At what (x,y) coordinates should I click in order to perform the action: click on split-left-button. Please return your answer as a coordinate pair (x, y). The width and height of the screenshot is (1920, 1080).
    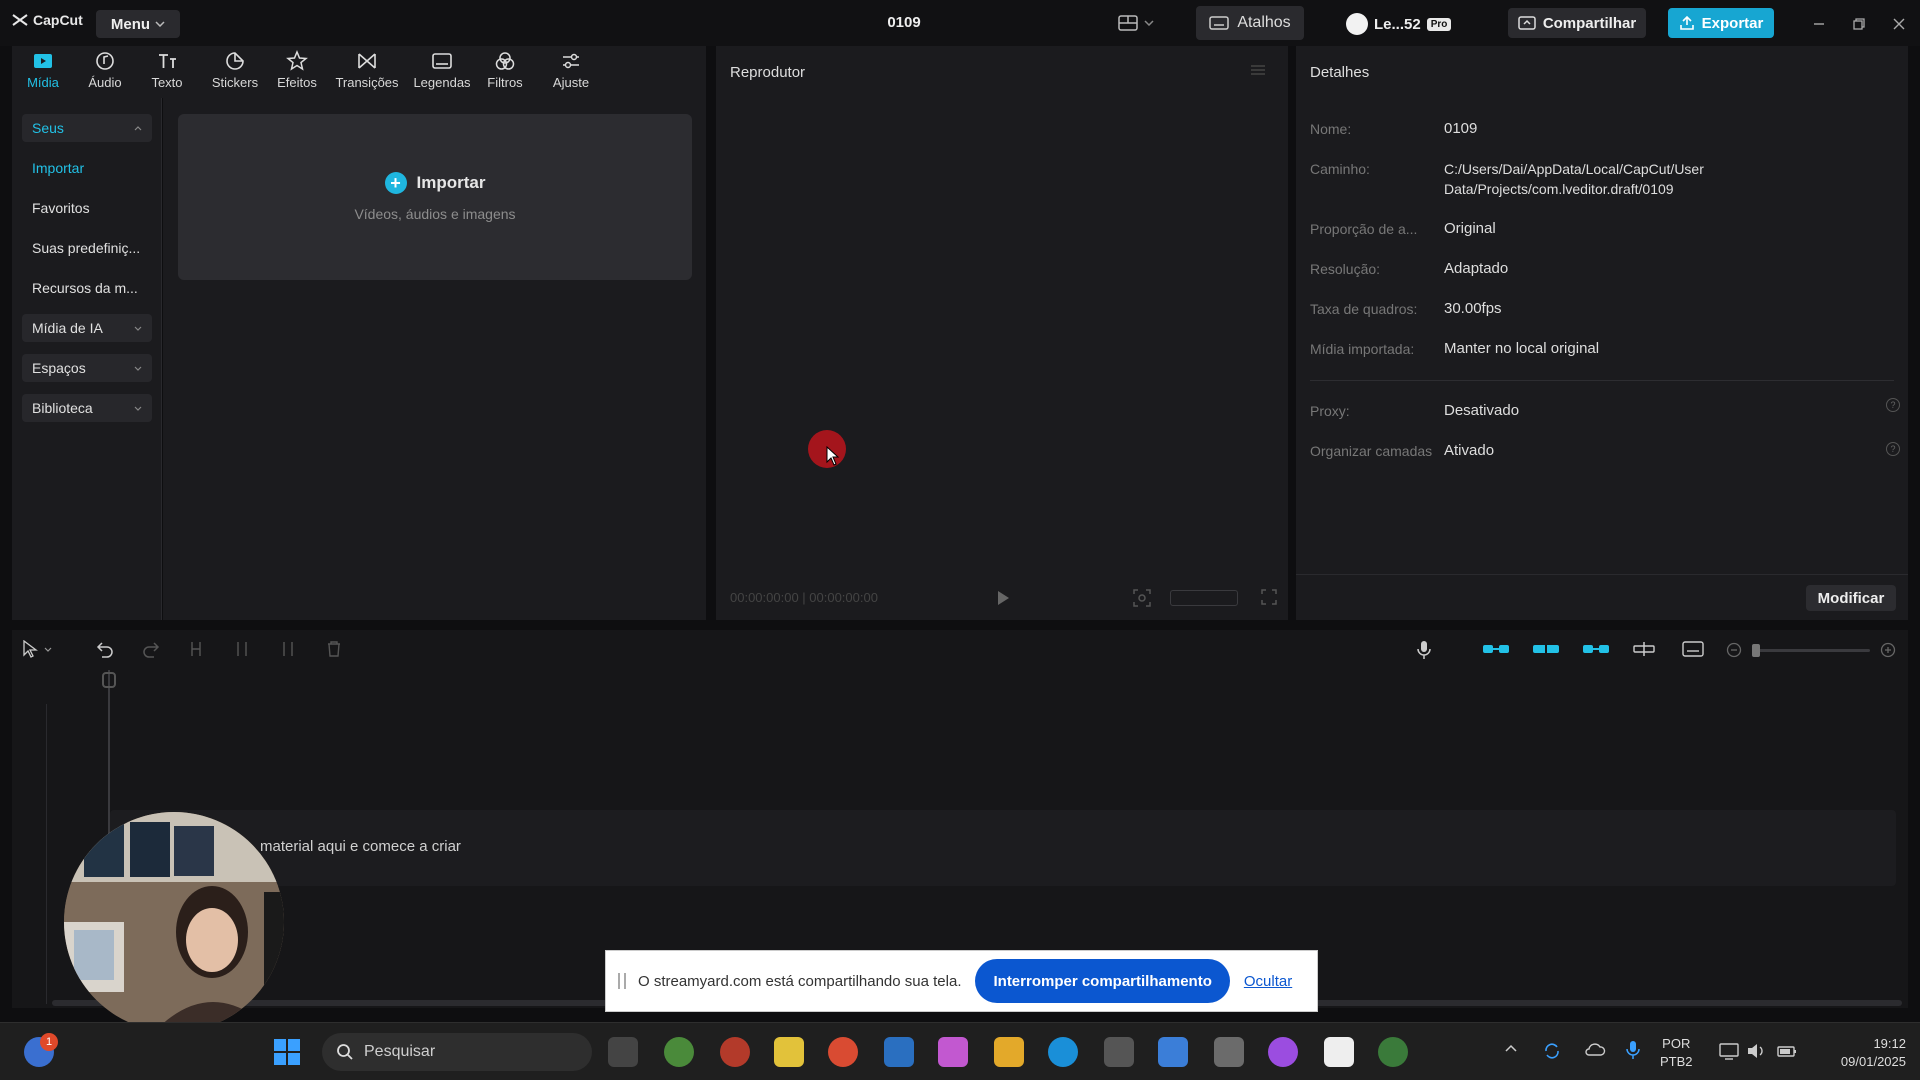
    Looking at the image, I should click on (242, 649).